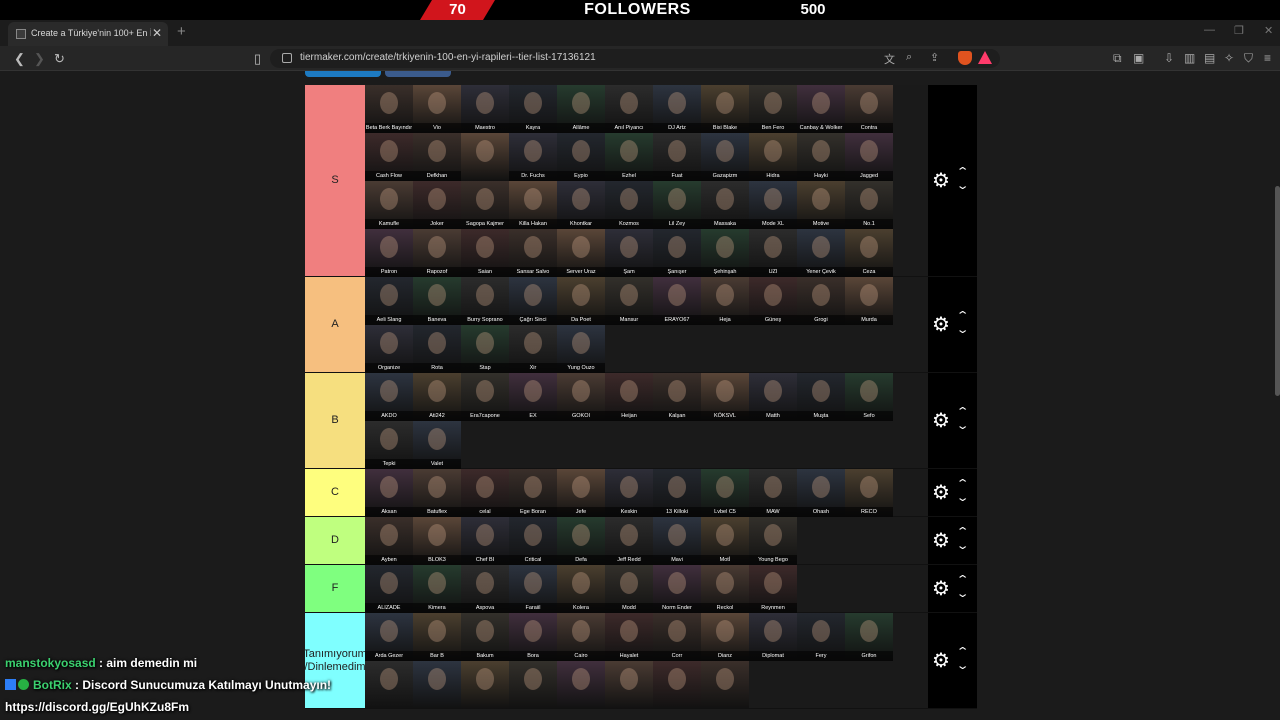 The width and height of the screenshot is (1280, 720). I want to click on rapper-card: Patron, so click(389, 253).